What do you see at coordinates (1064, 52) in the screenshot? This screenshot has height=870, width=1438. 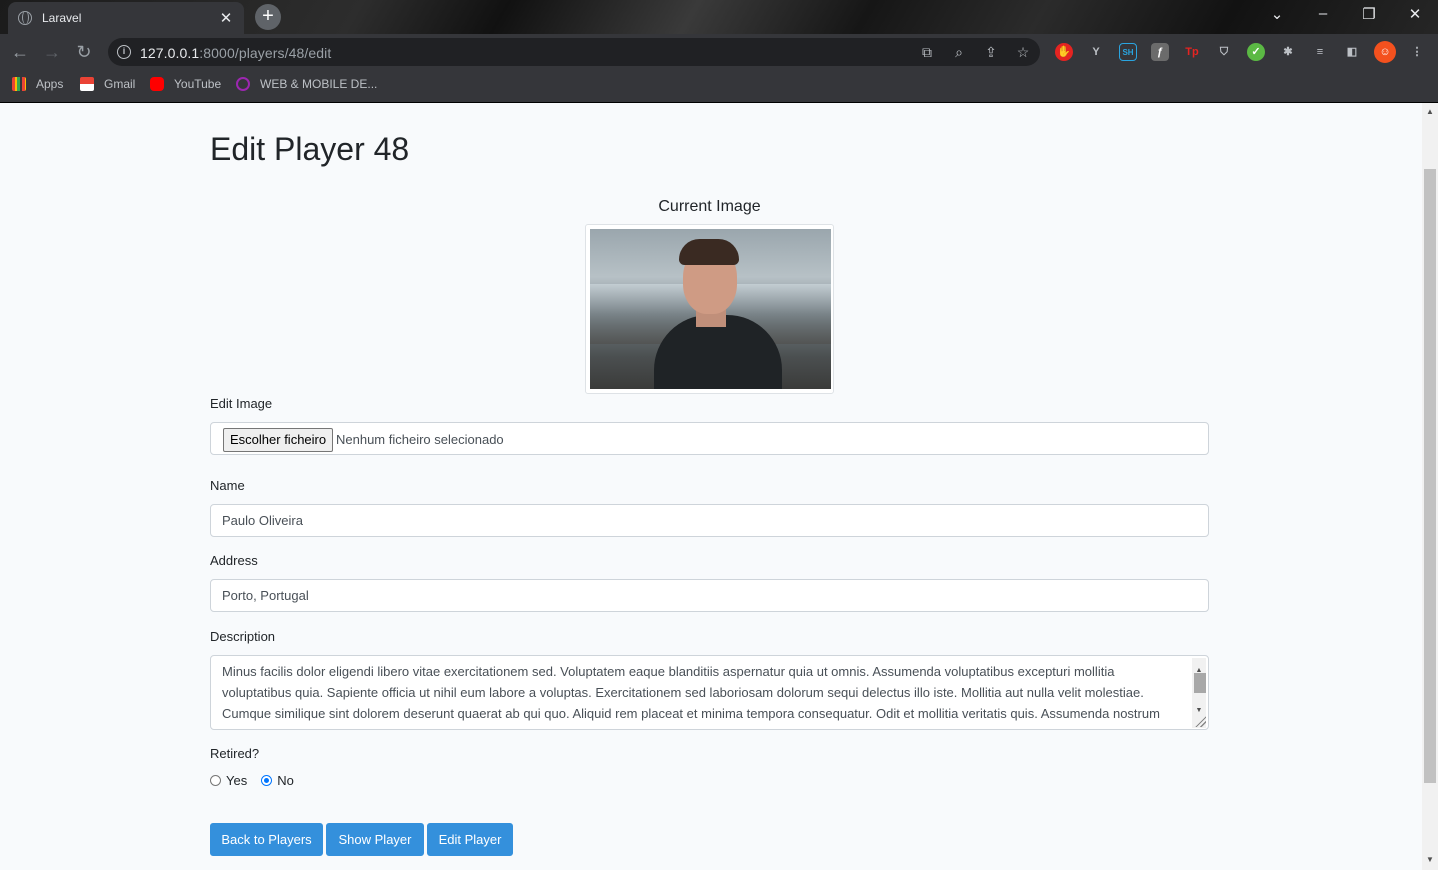 I see `extension-red-hand-icon: ✋` at bounding box center [1064, 52].